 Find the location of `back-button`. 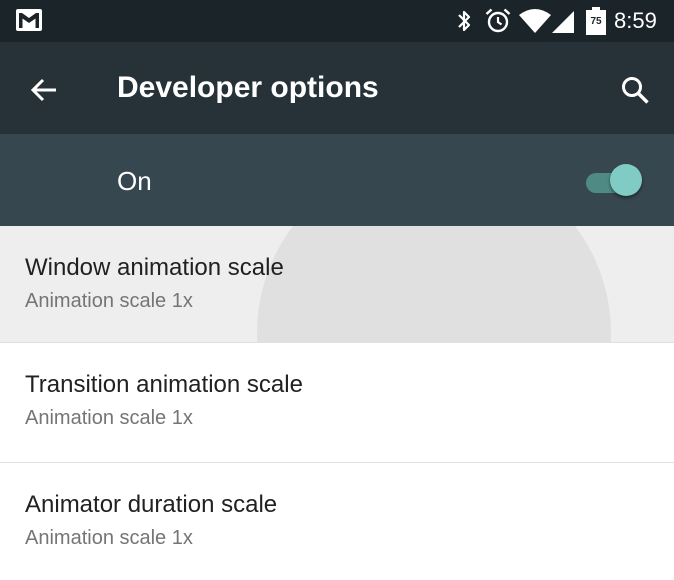

back-button is located at coordinates (44, 90).